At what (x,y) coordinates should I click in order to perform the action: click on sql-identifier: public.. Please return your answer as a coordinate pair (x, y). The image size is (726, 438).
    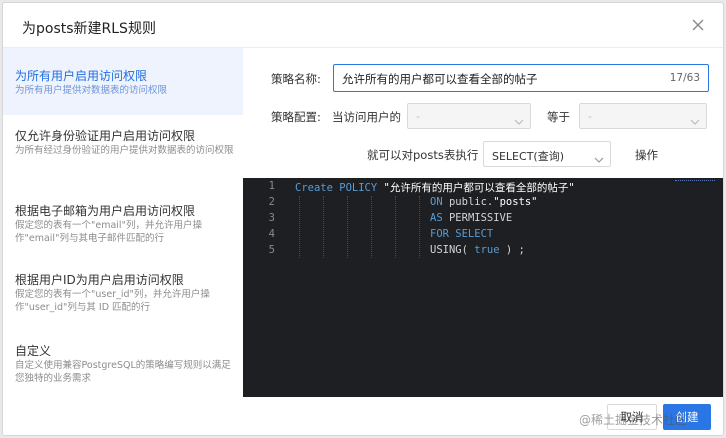
    Looking at the image, I should click on (471, 202).